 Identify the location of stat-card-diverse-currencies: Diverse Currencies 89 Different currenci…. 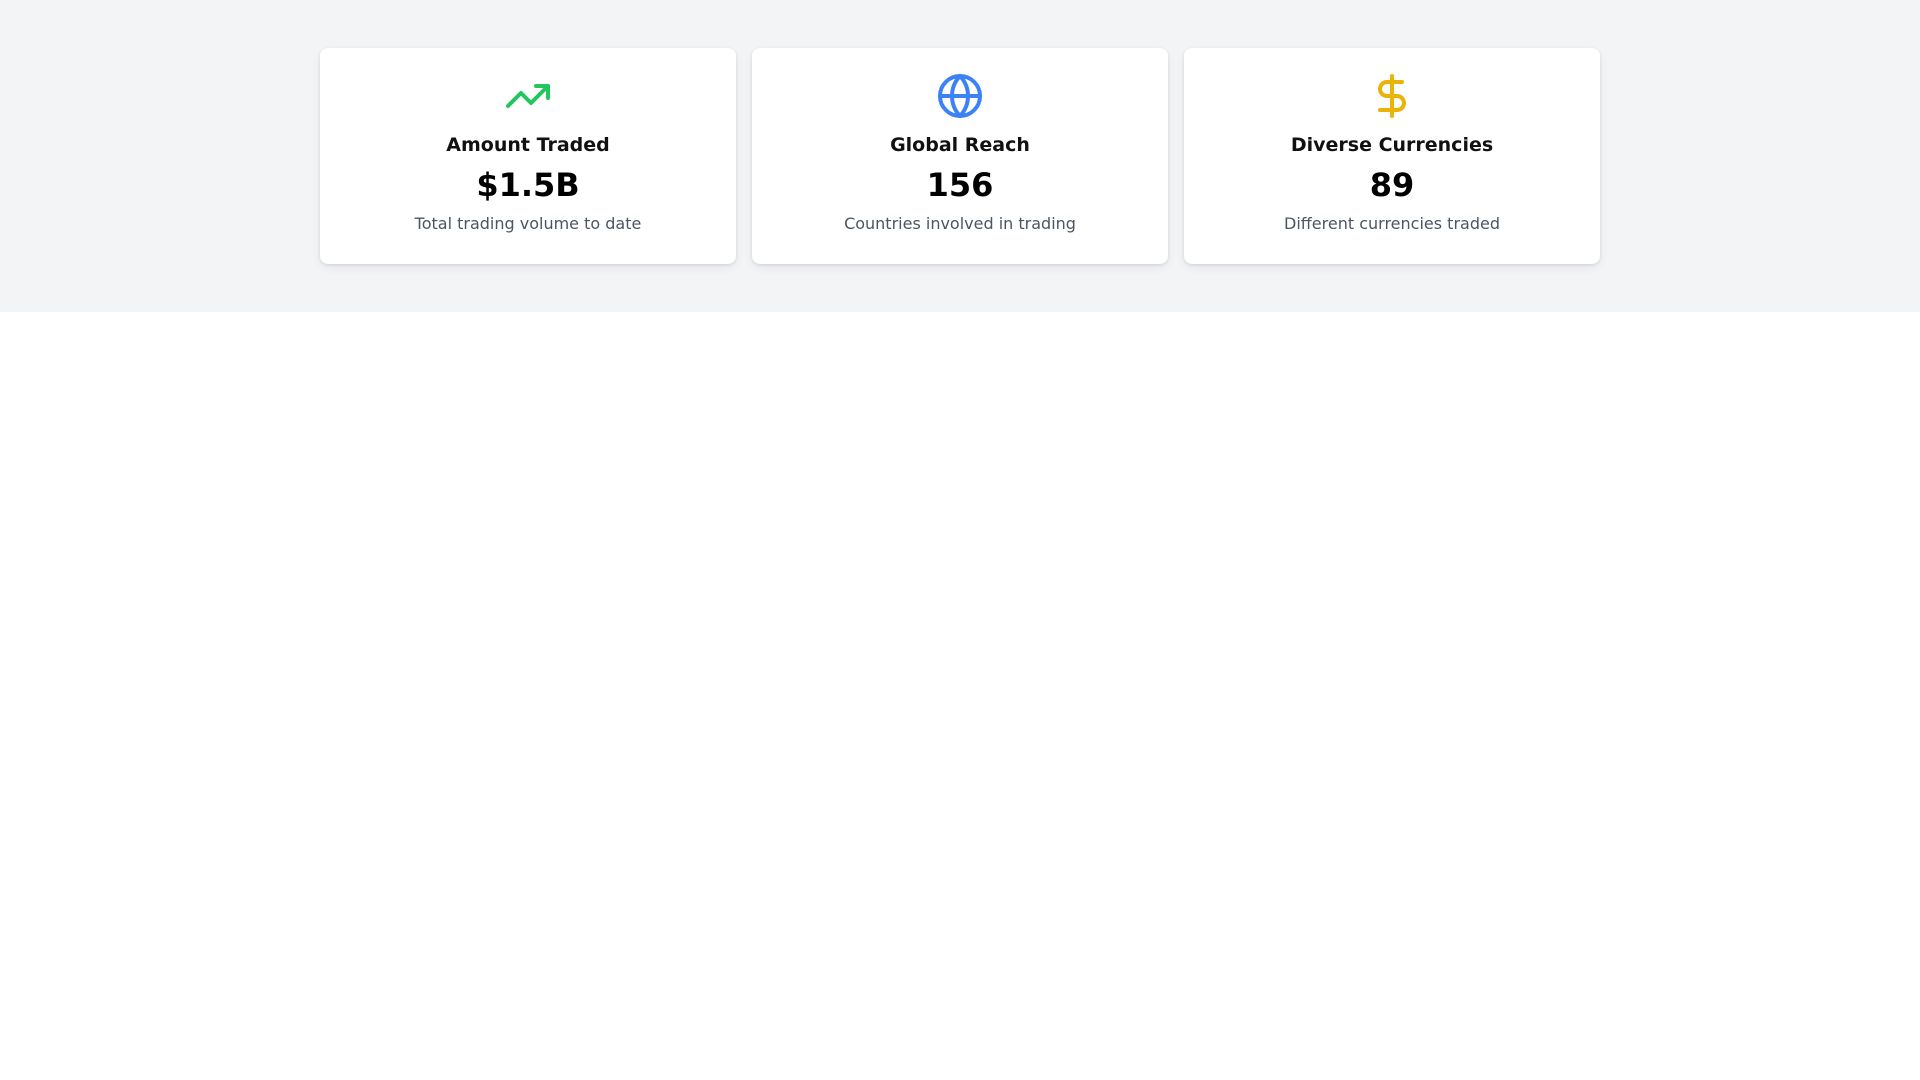
(1392, 156).